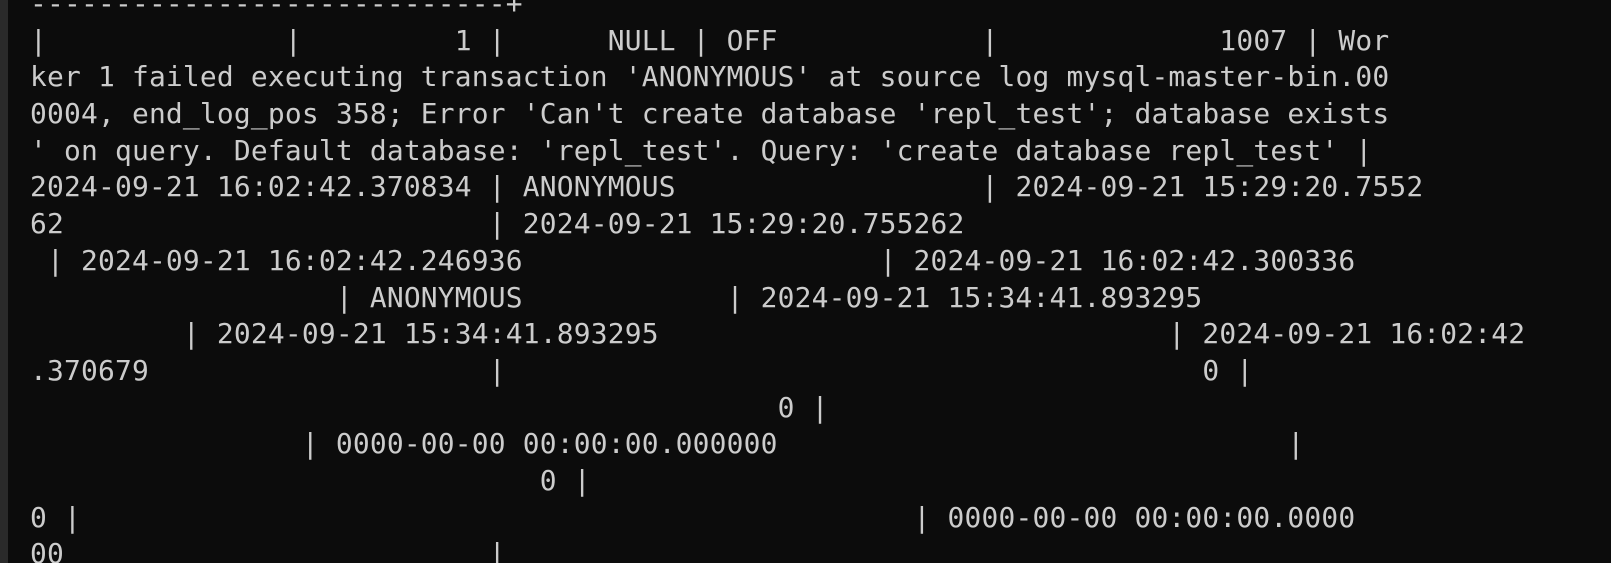 The width and height of the screenshot is (1611, 563). What do you see at coordinates (268, 550) in the screenshot?
I see `terminal-line: 00 |` at bounding box center [268, 550].